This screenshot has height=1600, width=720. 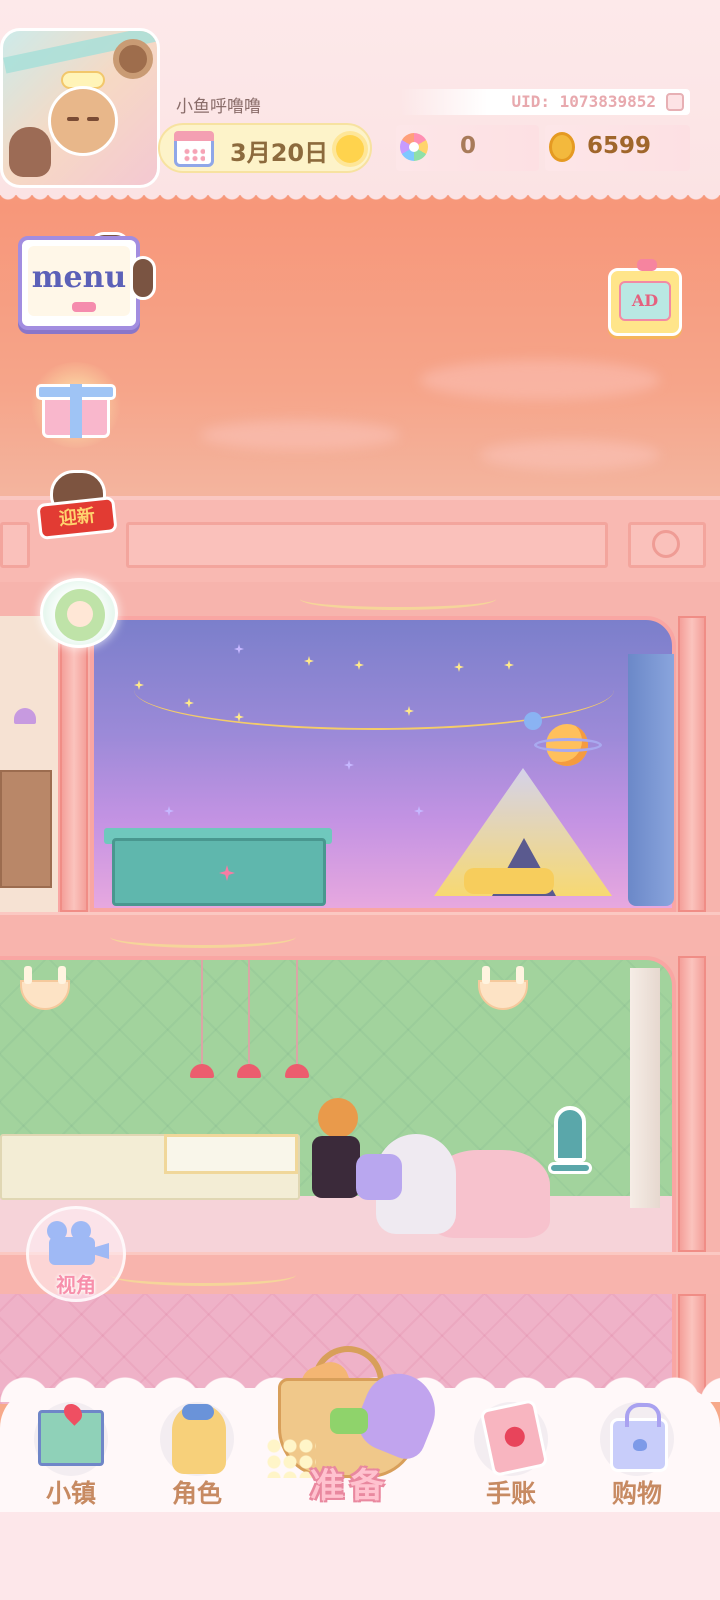 I want to click on copy-icon, so click(x=675, y=102).